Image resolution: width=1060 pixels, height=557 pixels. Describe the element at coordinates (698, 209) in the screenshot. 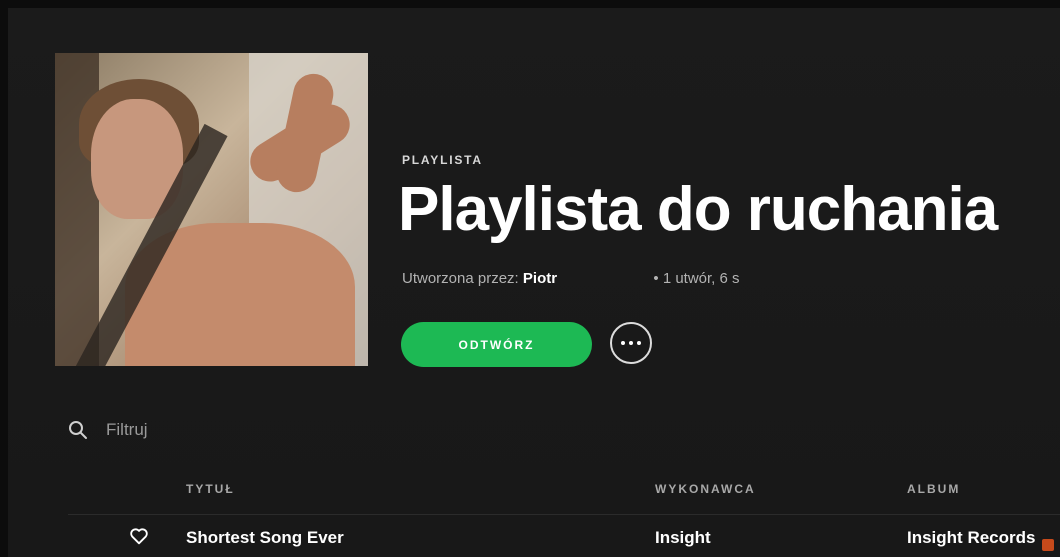

I see `playlist-title: Playlista do ruchania` at that location.